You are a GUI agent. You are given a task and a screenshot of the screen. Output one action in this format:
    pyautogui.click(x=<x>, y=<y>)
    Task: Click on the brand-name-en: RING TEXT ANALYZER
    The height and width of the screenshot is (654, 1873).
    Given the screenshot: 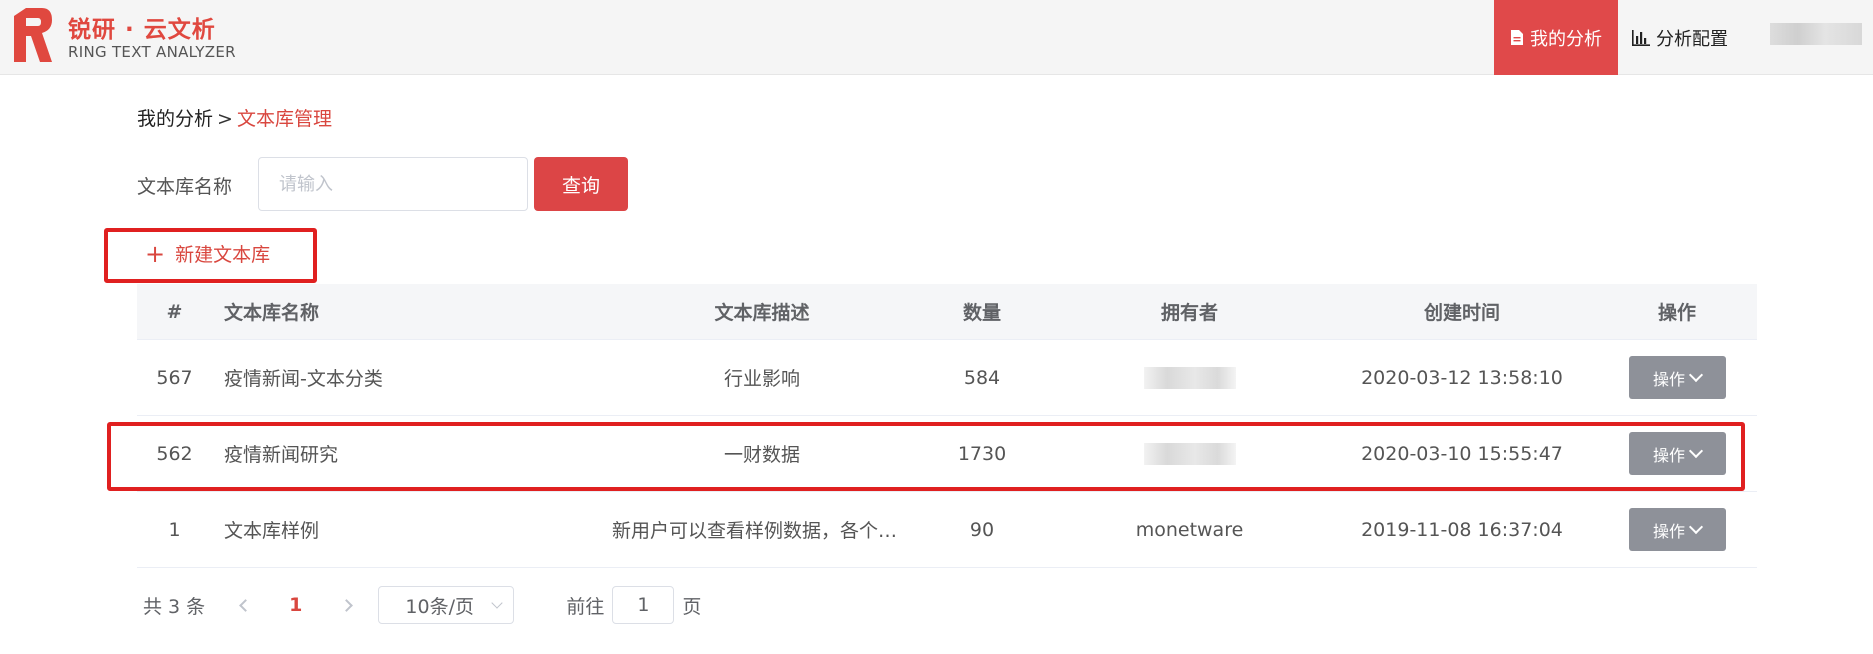 What is the action you would take?
    pyautogui.click(x=152, y=52)
    